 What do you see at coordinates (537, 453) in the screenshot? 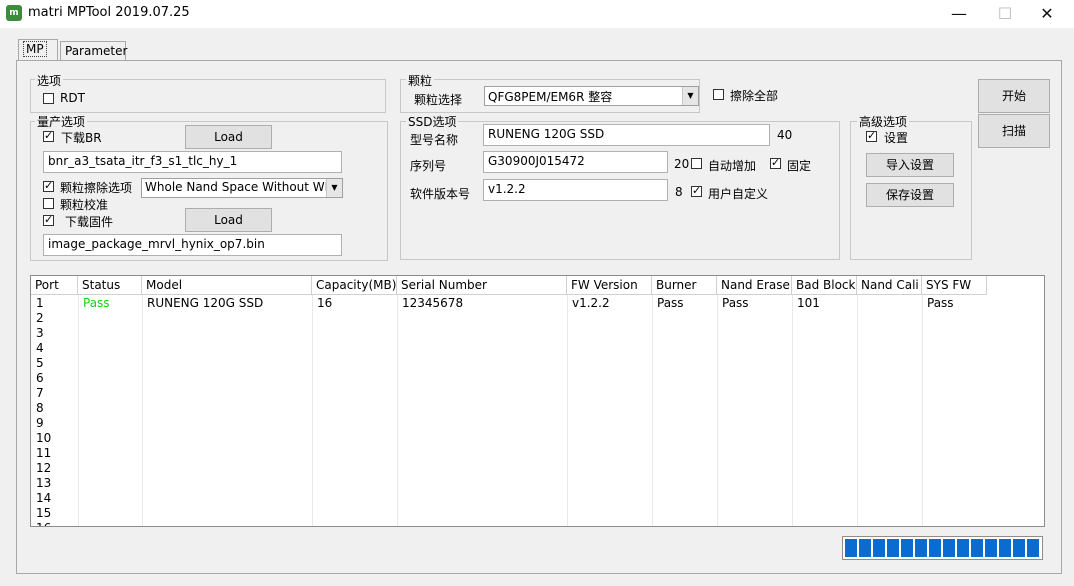
I see `table-row: 11` at bounding box center [537, 453].